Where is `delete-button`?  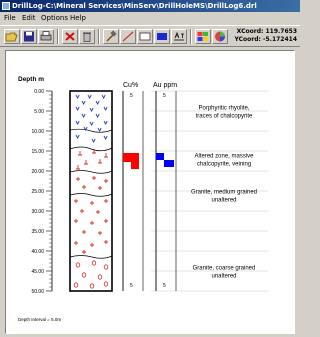 delete-button is located at coordinates (70, 36).